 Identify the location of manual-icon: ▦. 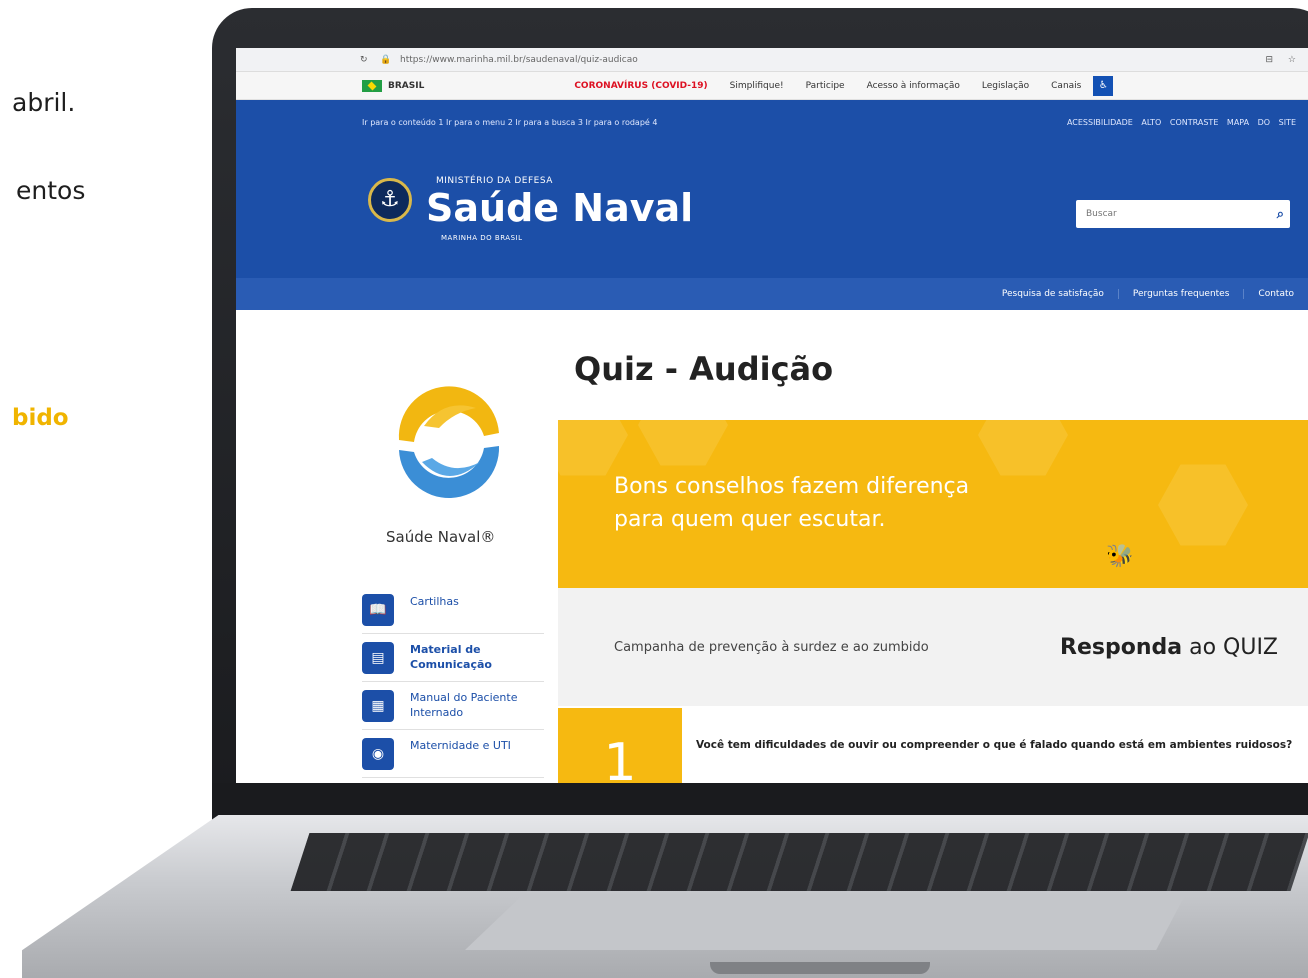
(378, 706).